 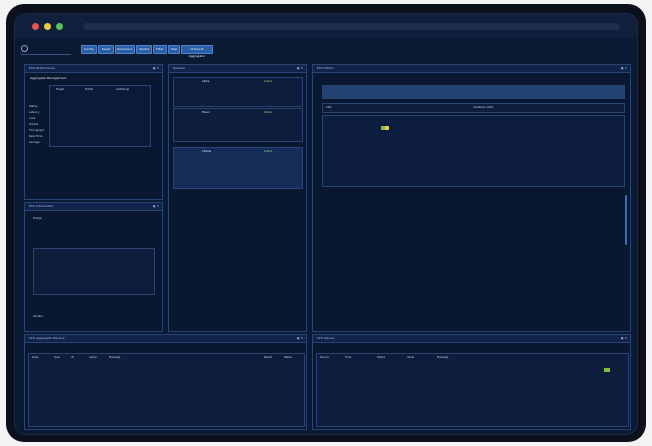 I want to click on row-label: Output, so click(x=34, y=124).